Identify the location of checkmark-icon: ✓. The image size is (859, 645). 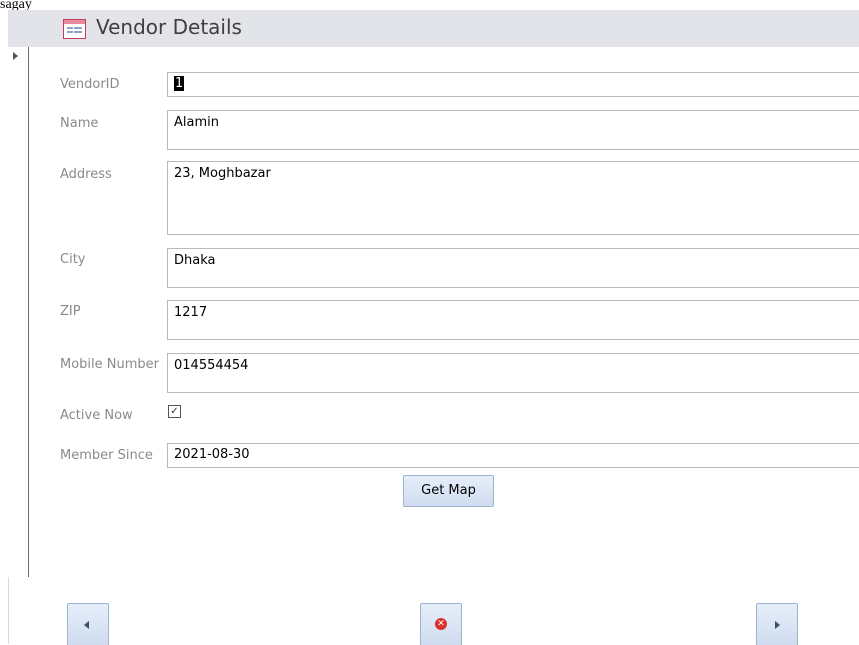
(174, 411).